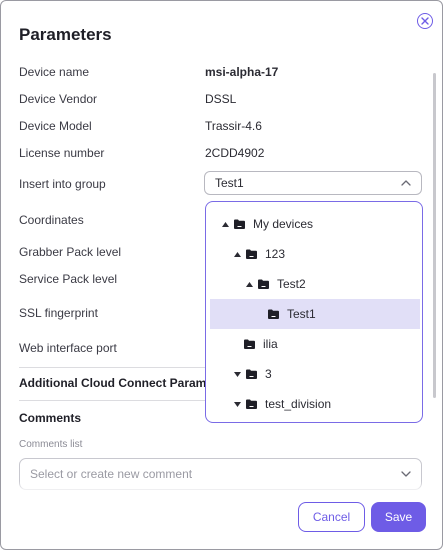 The height and width of the screenshot is (550, 443). Describe the element at coordinates (398, 517) in the screenshot. I see `save-button: Save` at that location.